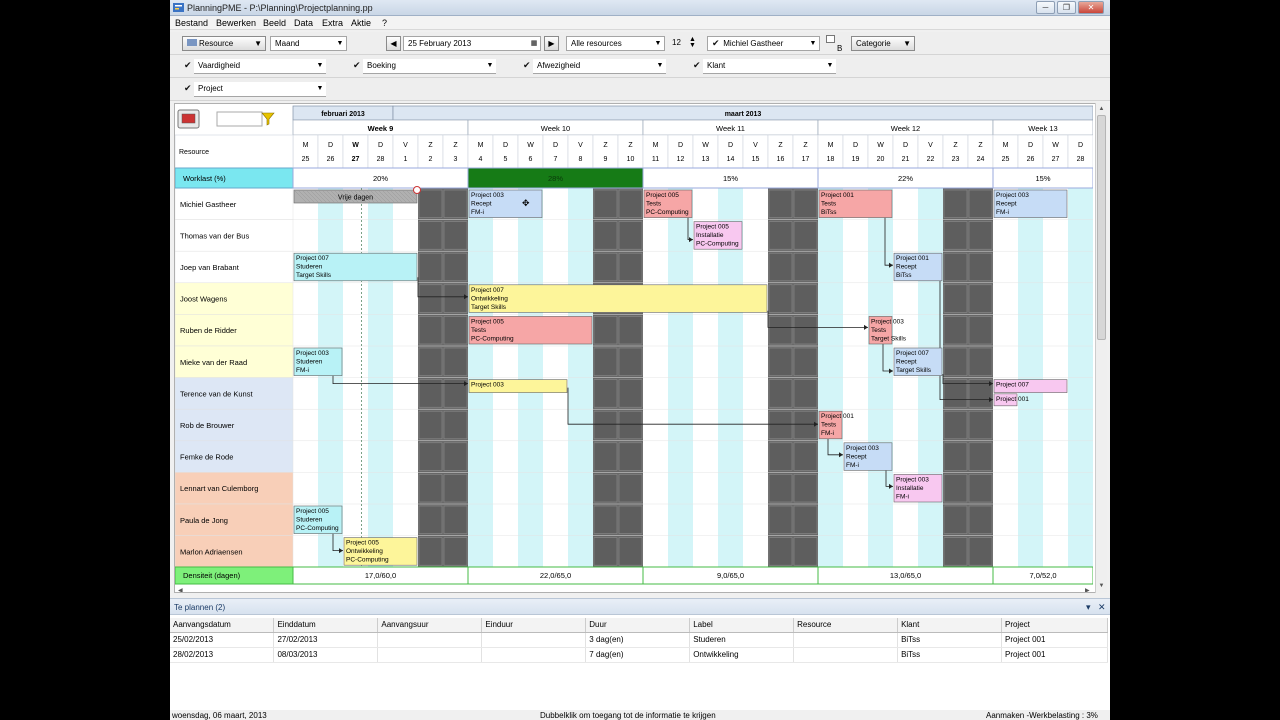 The height and width of the screenshot is (720, 1280). Describe the element at coordinates (326, 625) in the screenshot. I see `column-header: Einddatum` at that location.